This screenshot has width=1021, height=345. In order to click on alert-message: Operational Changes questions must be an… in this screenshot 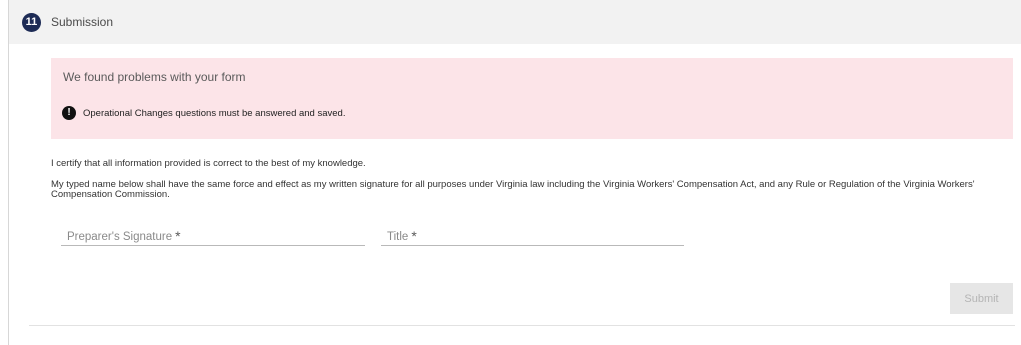, I will do `click(214, 113)`.